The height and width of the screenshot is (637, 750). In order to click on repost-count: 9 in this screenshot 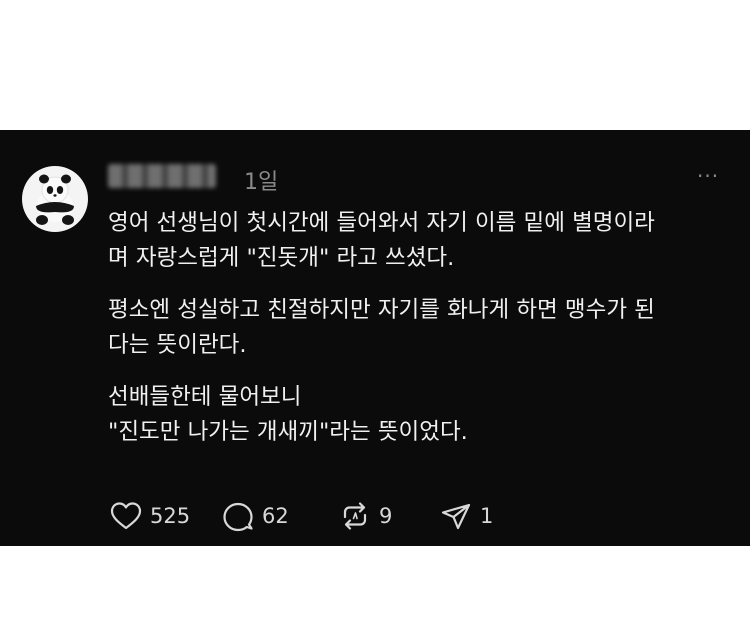, I will do `click(386, 516)`.